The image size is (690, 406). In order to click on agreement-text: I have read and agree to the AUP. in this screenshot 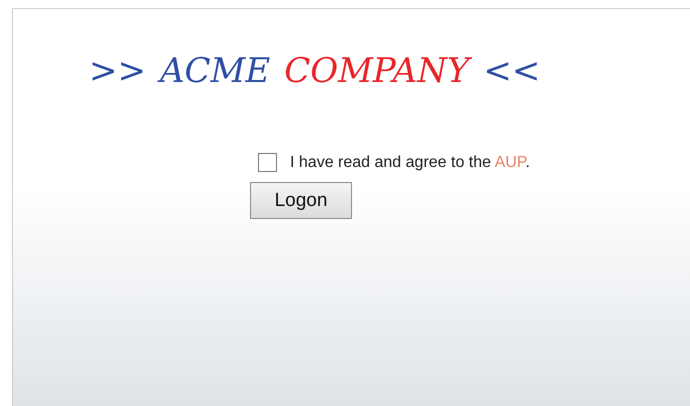, I will do `click(410, 163)`.